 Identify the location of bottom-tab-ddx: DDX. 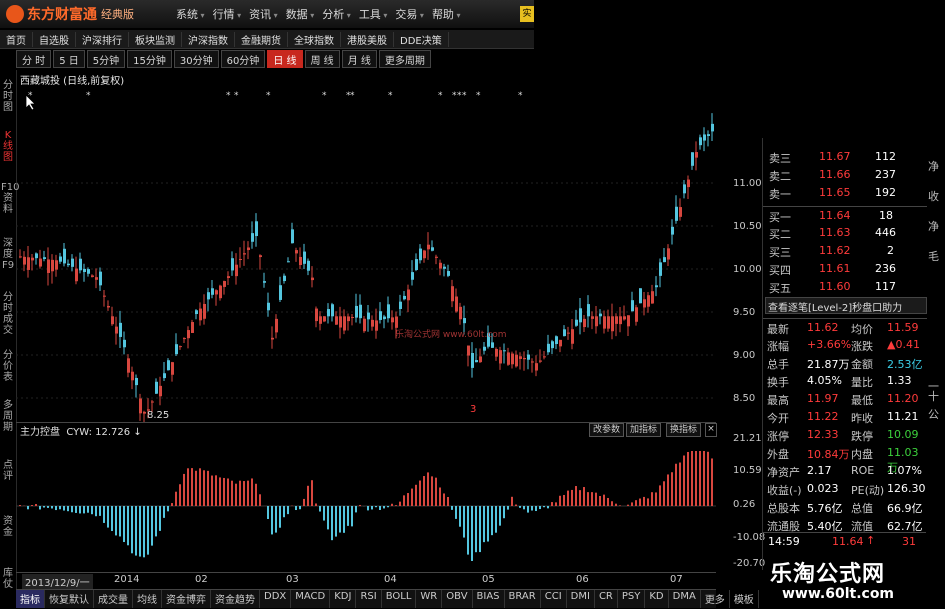
(276, 599).